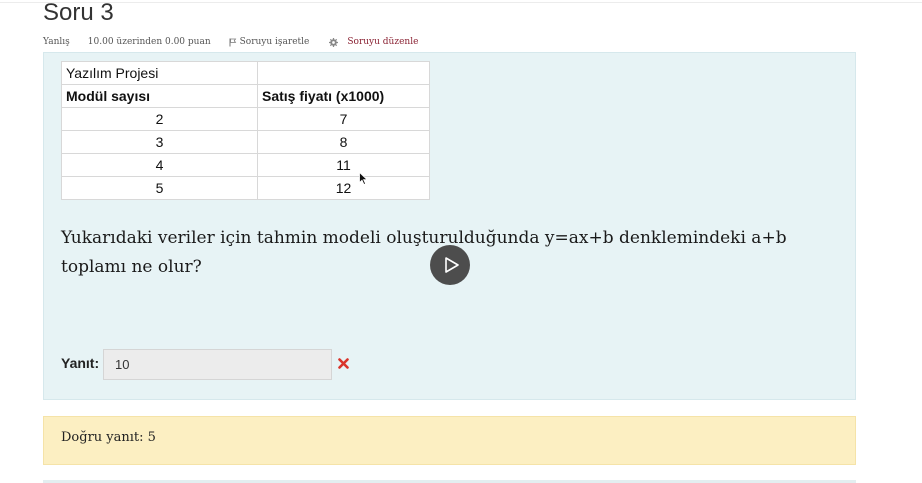 The height and width of the screenshot is (483, 922). I want to click on table-cell: 11, so click(343, 165).